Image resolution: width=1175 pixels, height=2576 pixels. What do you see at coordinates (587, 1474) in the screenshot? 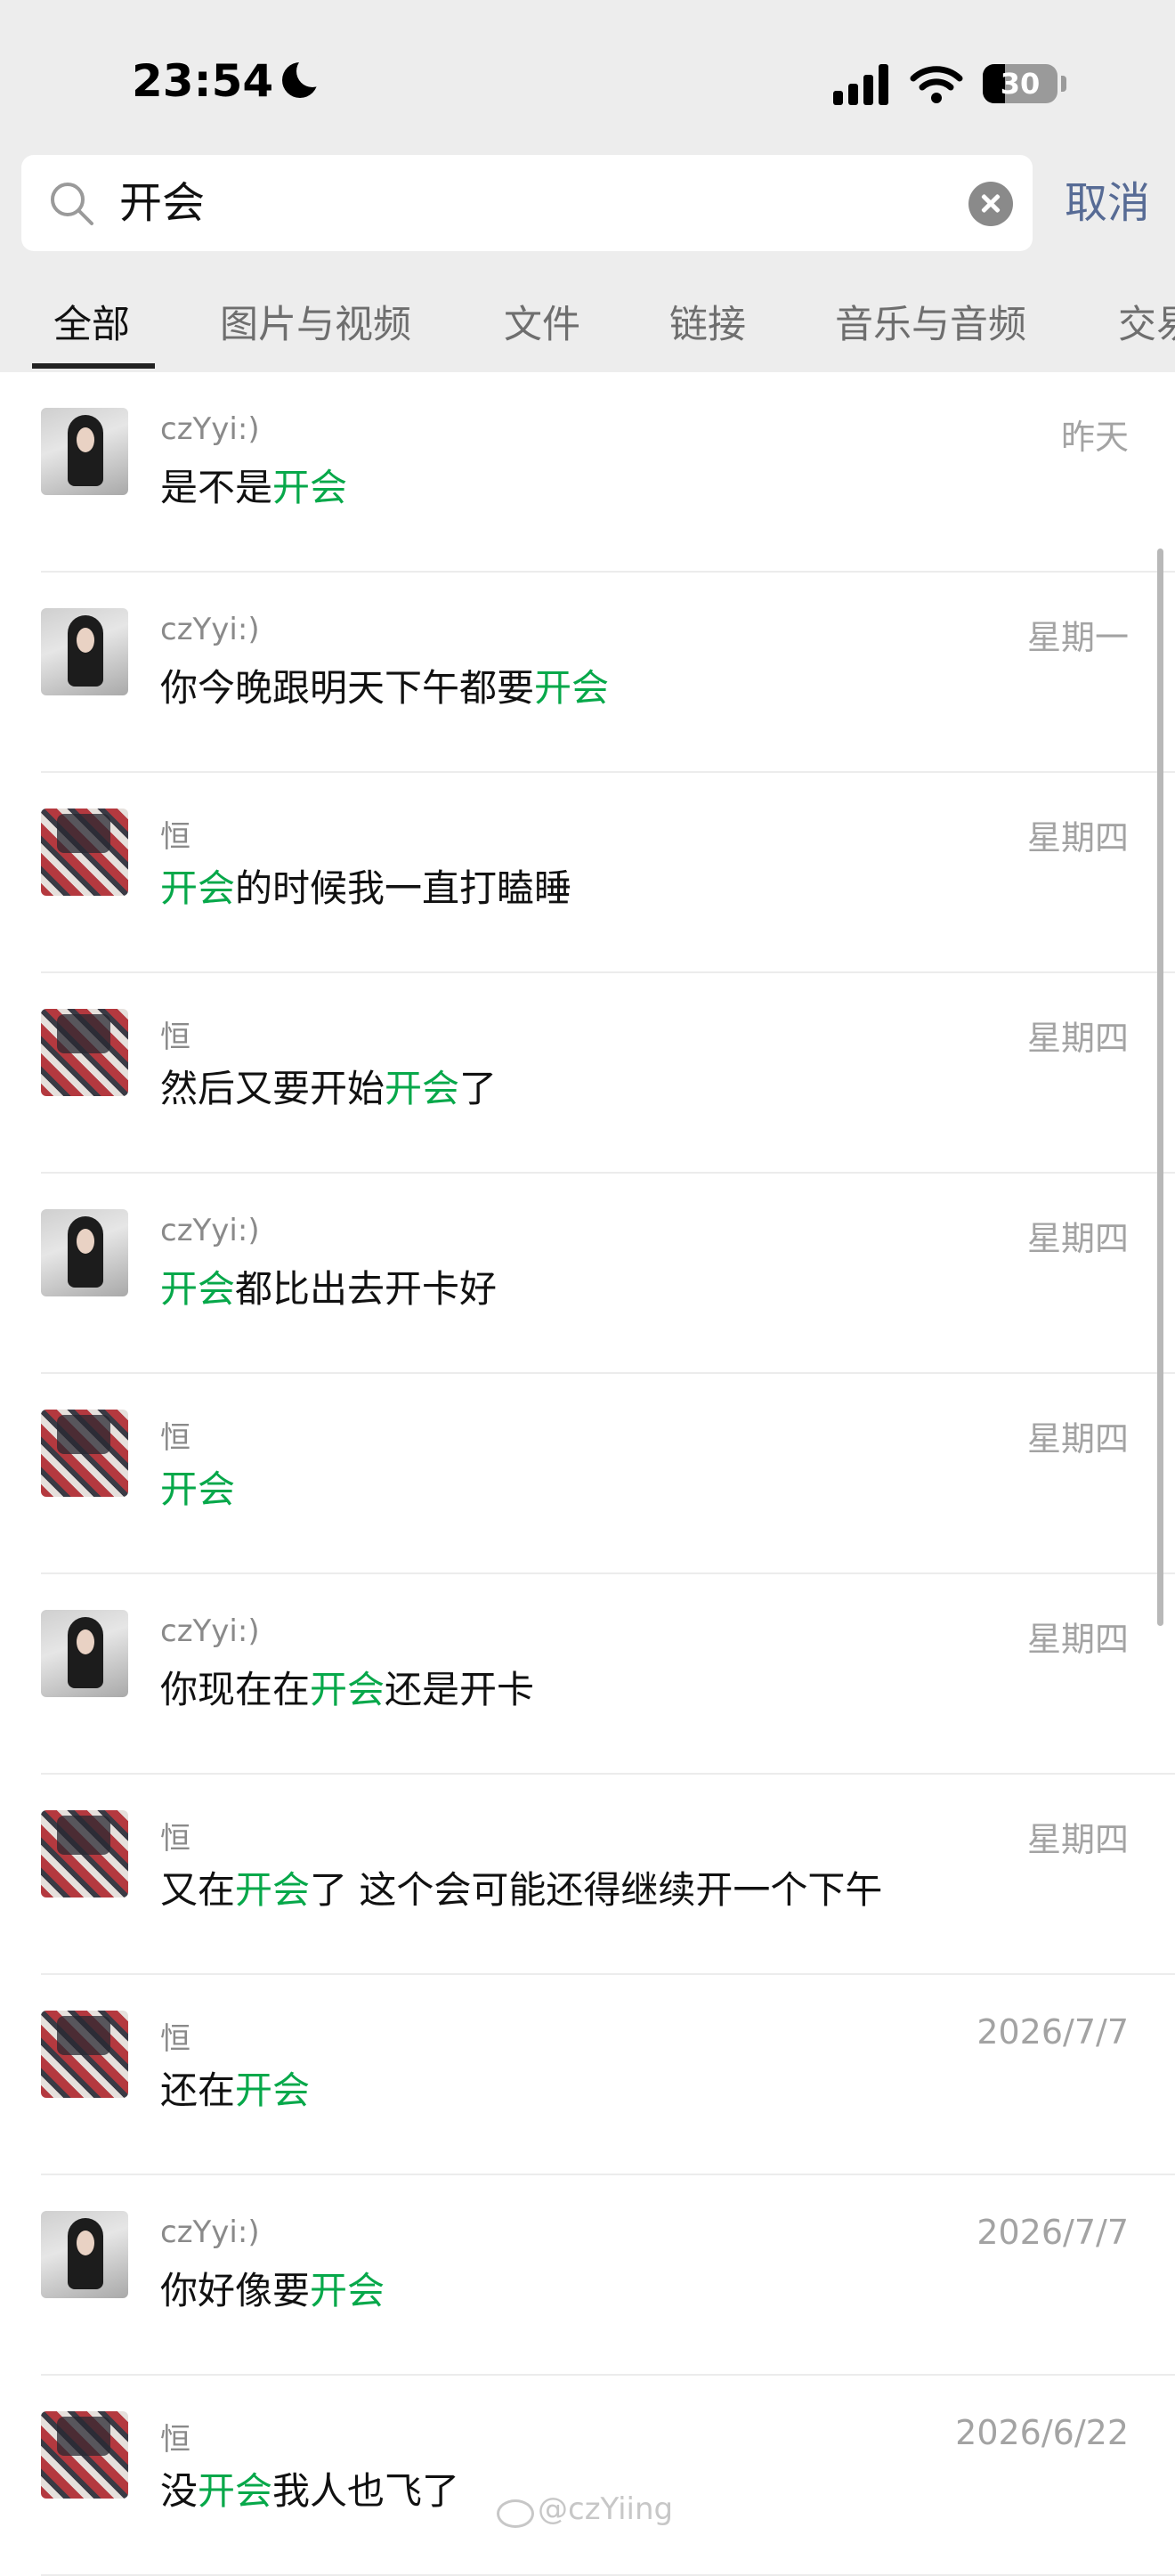
I see `list-item: 恒 星期四开会` at bounding box center [587, 1474].